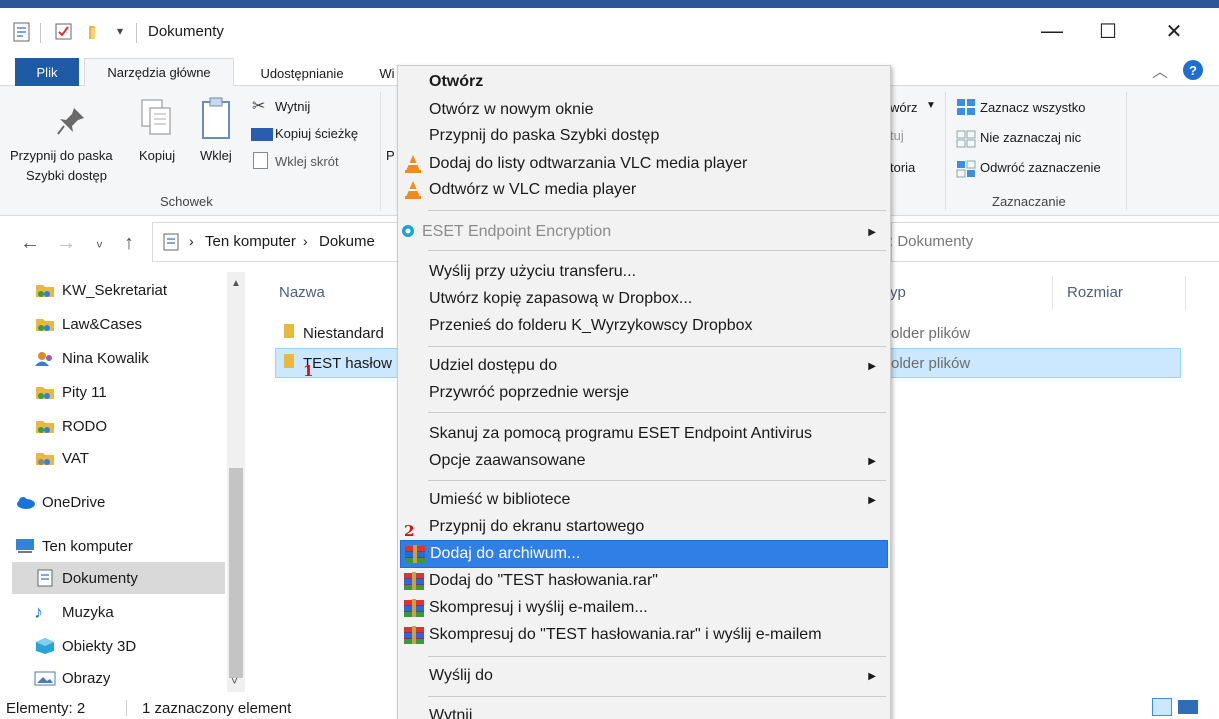 The height and width of the screenshot is (719, 1219). What do you see at coordinates (644, 136) in the screenshot?
I see `menu-item-pin-quick-access: Przypnij do paska Szybki dostęp` at bounding box center [644, 136].